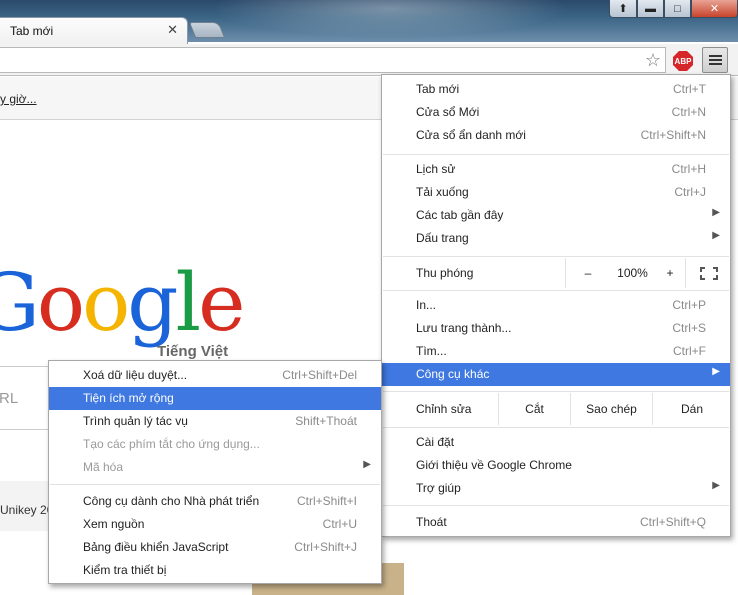 This screenshot has width=738, height=595. What do you see at coordinates (438, 89) in the screenshot?
I see `menu-item-label: Tab mới` at bounding box center [438, 89].